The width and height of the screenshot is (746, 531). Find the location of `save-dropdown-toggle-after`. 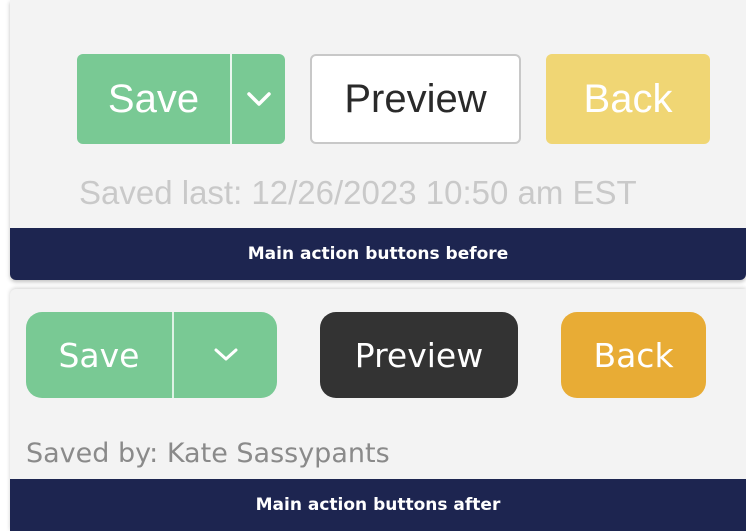

save-dropdown-toggle-after is located at coordinates (225, 355).